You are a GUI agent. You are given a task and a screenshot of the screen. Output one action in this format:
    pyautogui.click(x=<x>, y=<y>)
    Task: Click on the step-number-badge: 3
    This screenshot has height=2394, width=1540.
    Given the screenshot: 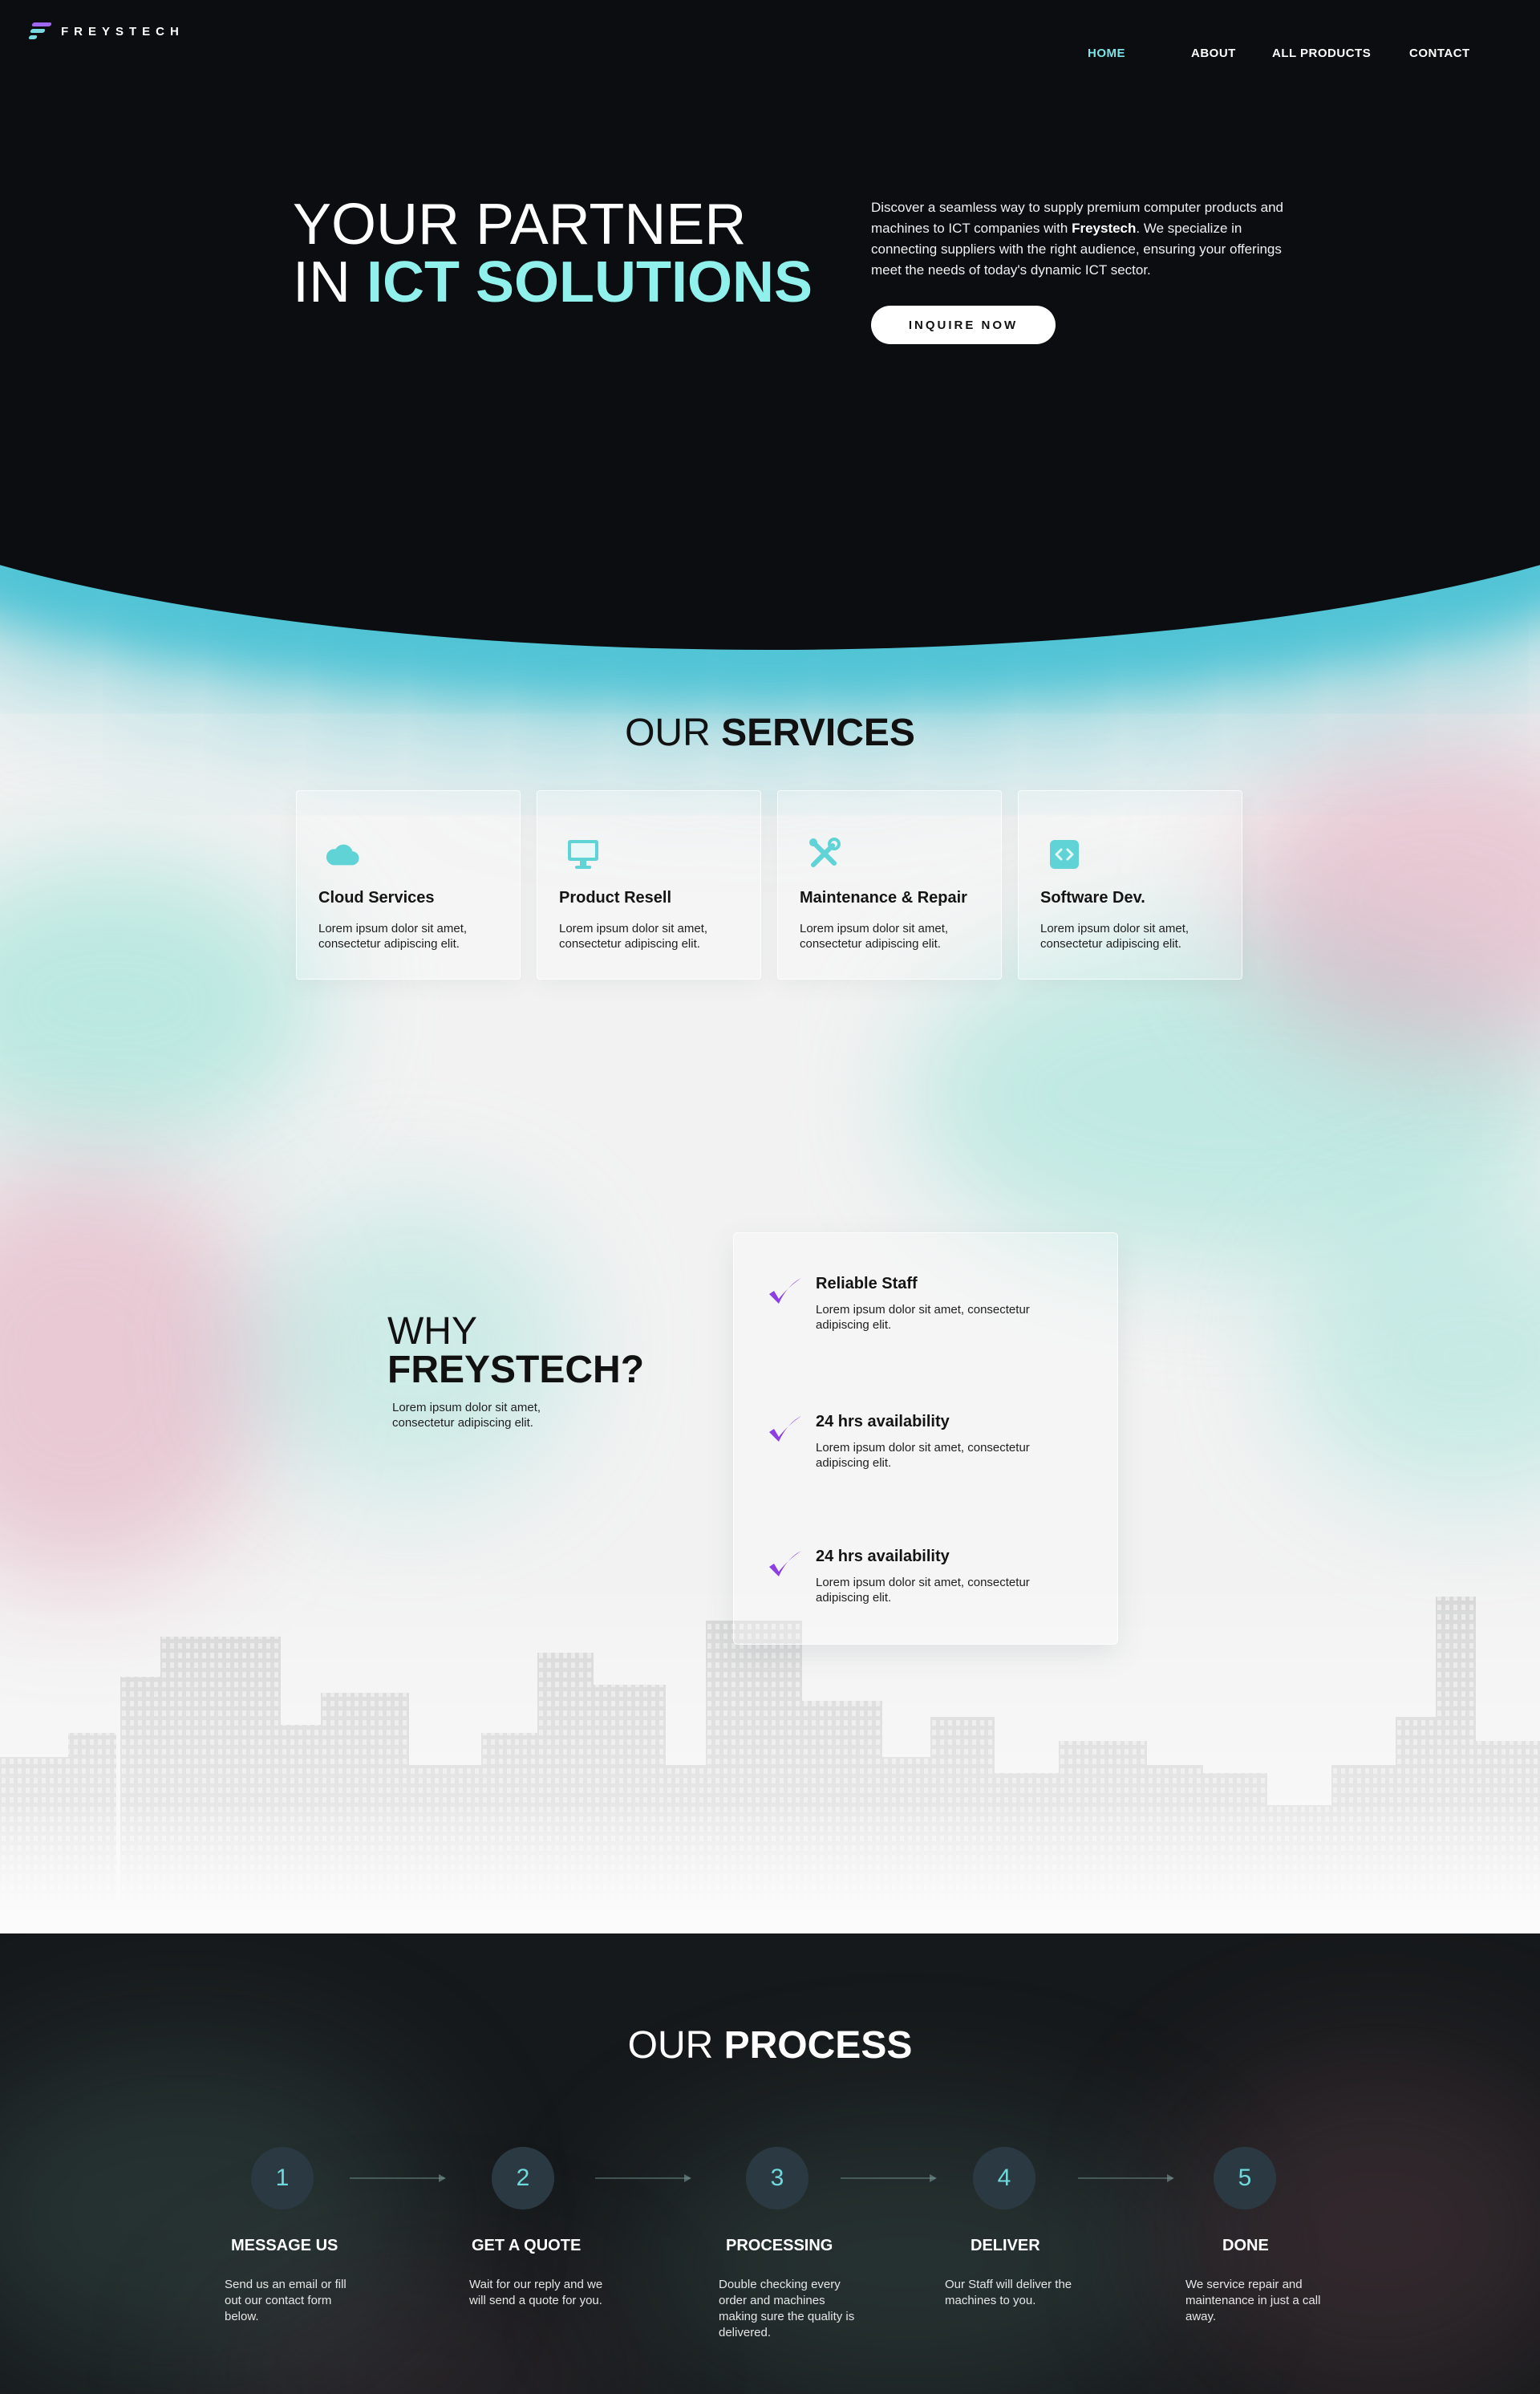 What is the action you would take?
    pyautogui.click(x=777, y=2178)
    